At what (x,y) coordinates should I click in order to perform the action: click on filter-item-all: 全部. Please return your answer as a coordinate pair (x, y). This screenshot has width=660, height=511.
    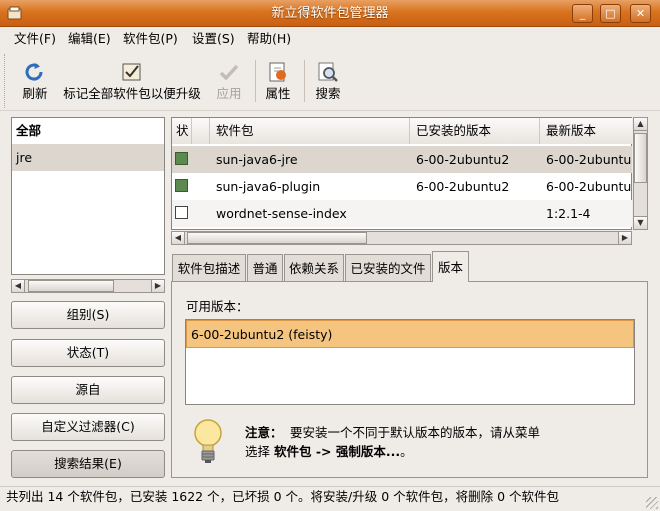
    Looking at the image, I should click on (88, 130).